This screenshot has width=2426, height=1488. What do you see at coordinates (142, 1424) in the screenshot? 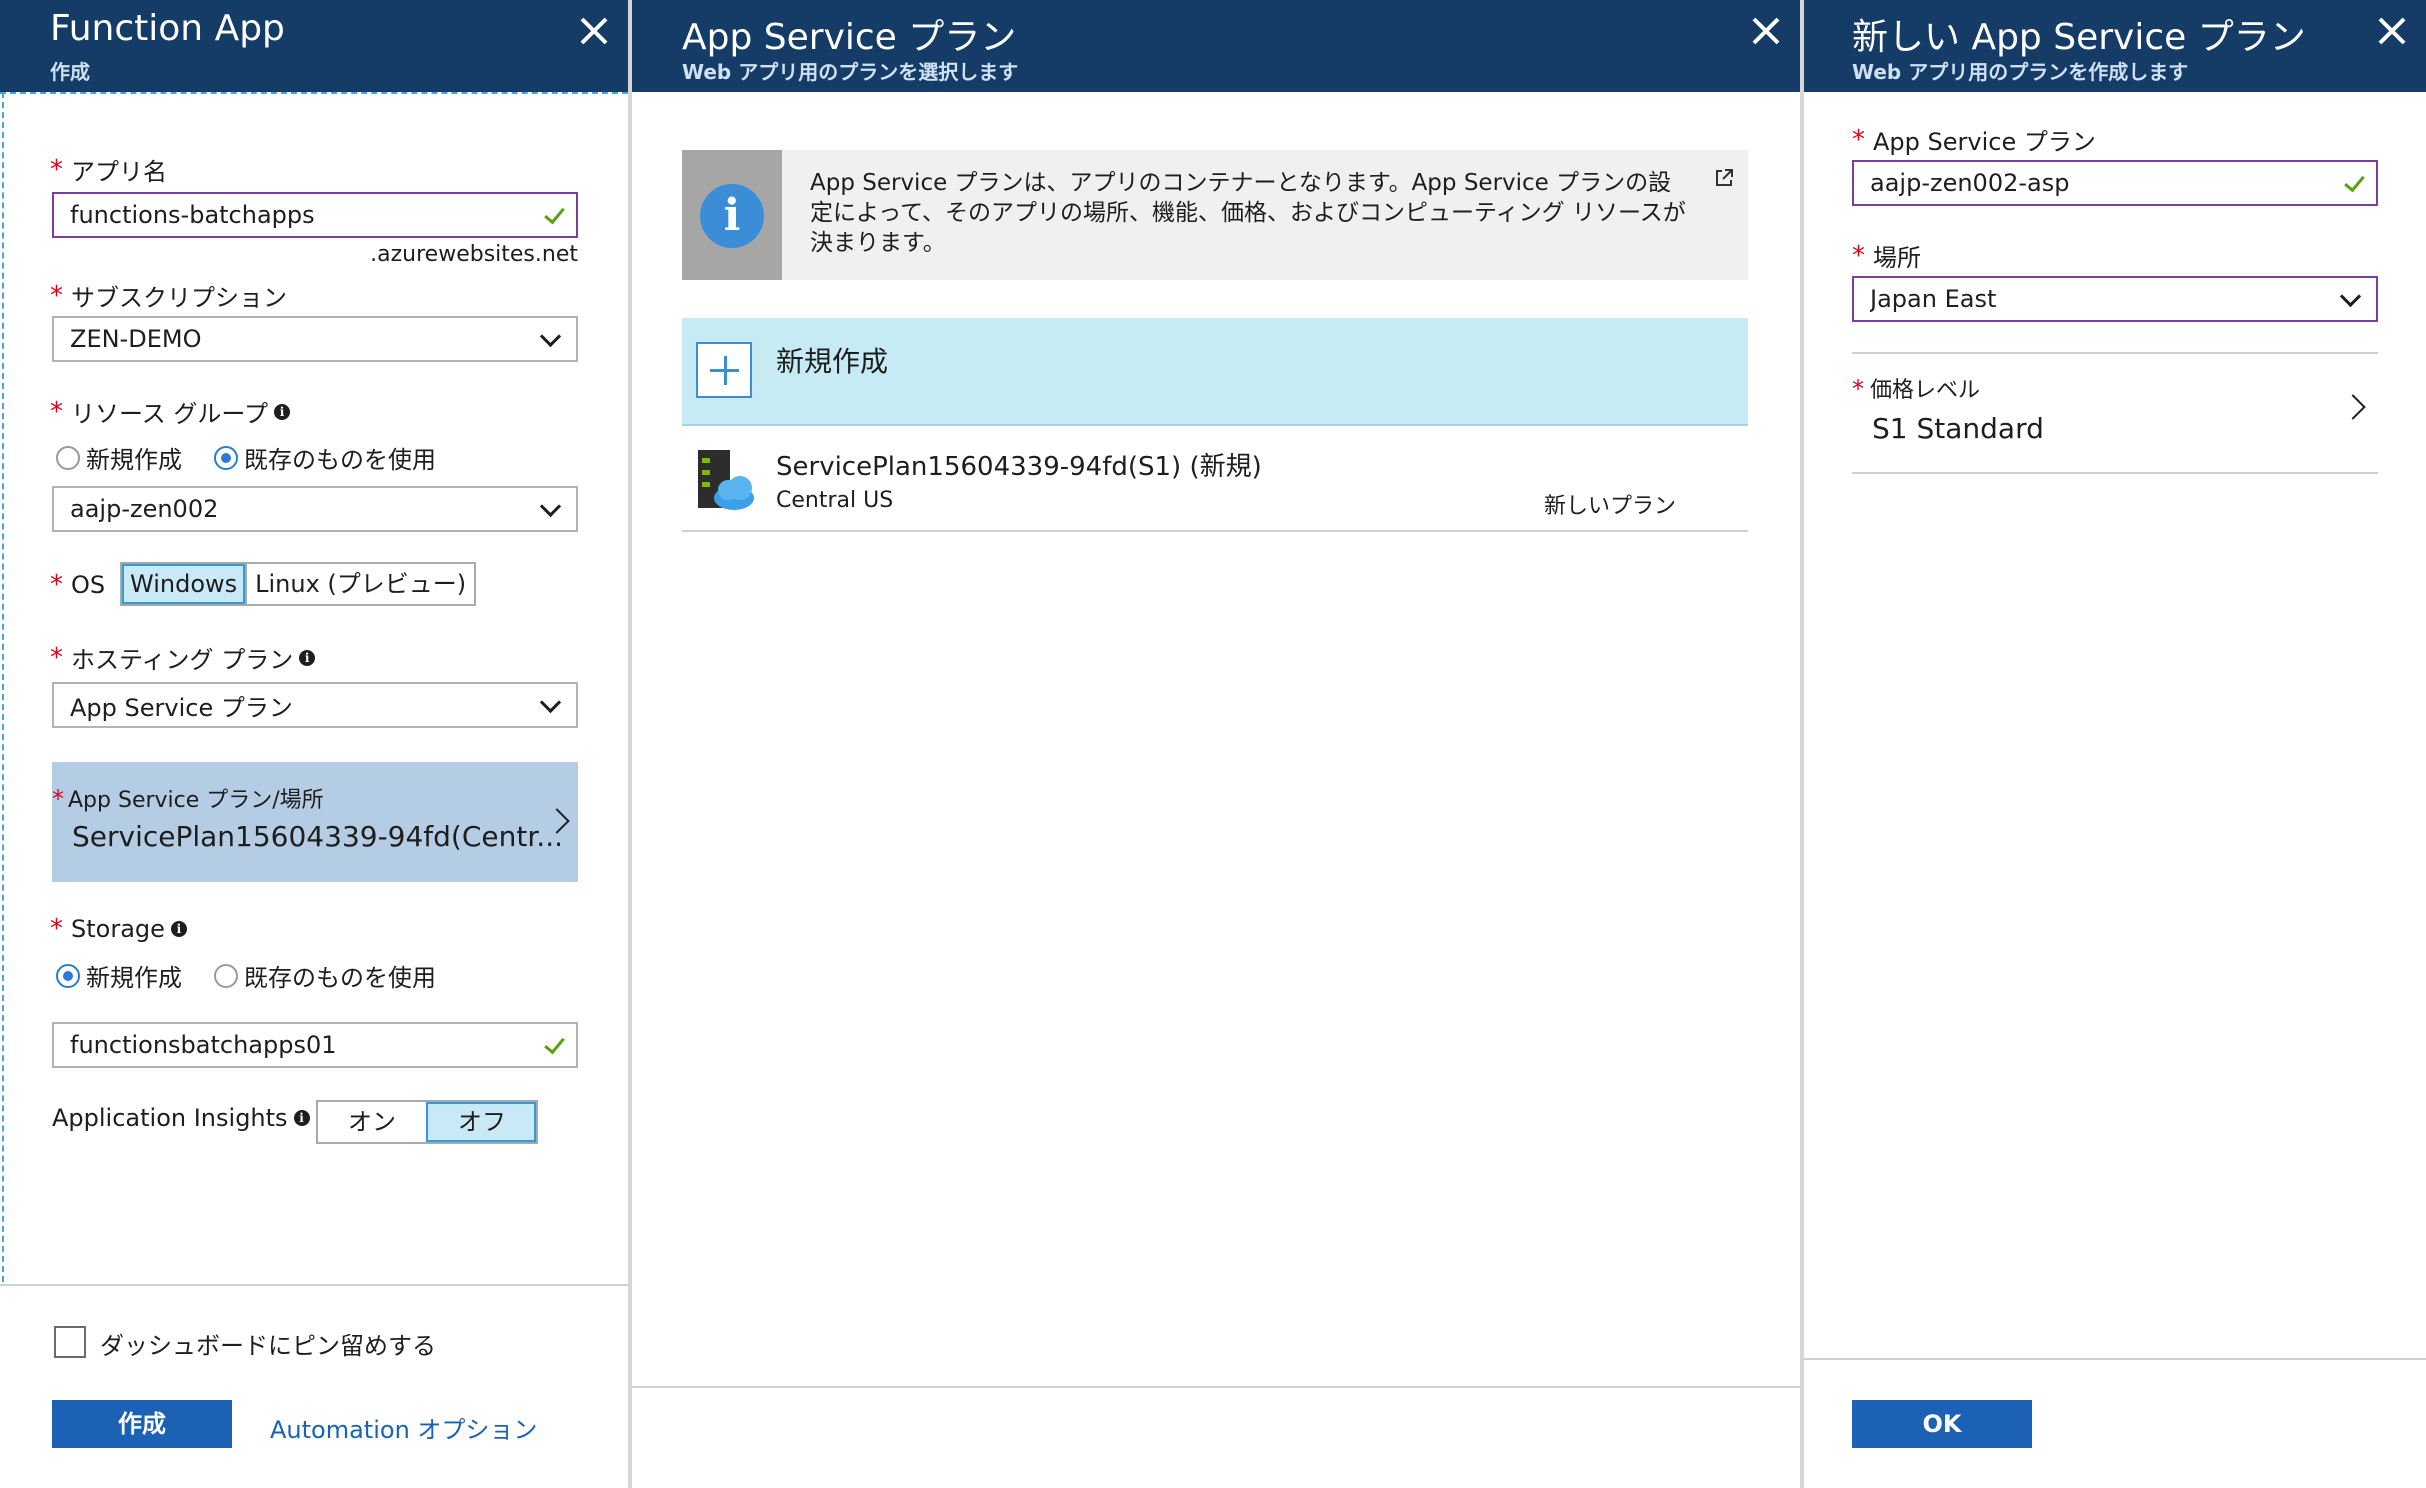
I see `create-button: 作成` at bounding box center [142, 1424].